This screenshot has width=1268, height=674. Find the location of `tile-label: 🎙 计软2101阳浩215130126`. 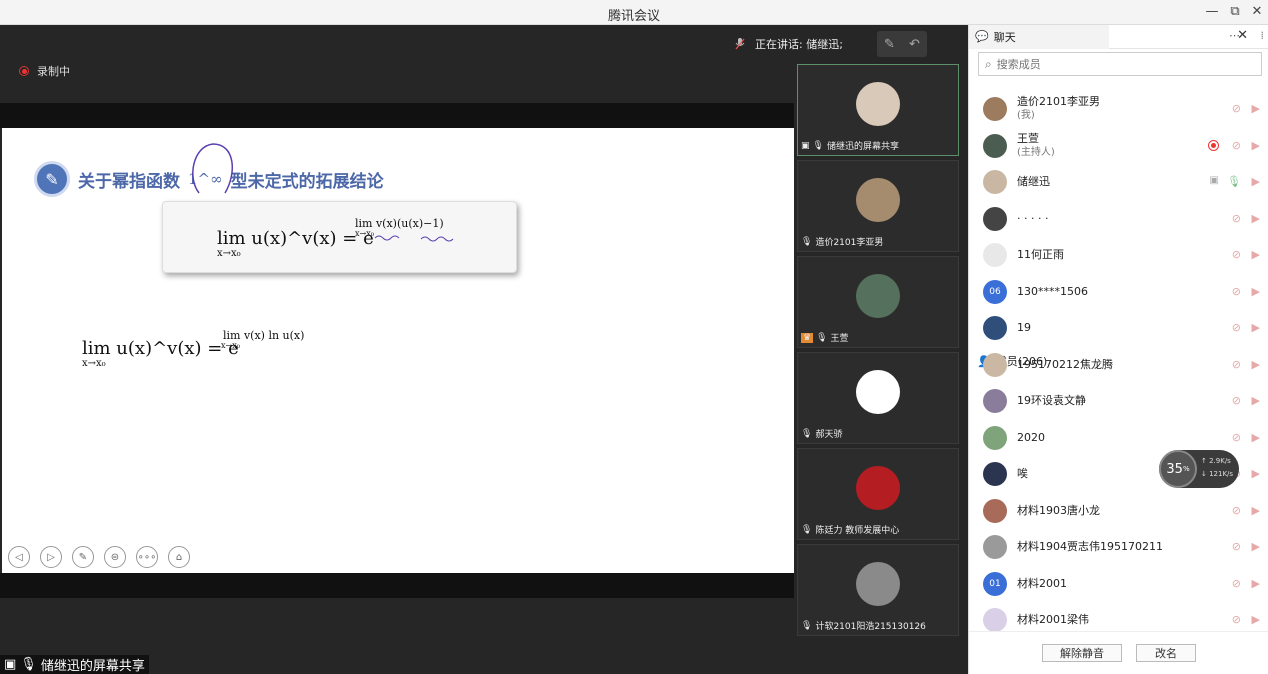

tile-label: 🎙 计软2101阳浩215130126 is located at coordinates (863, 626).